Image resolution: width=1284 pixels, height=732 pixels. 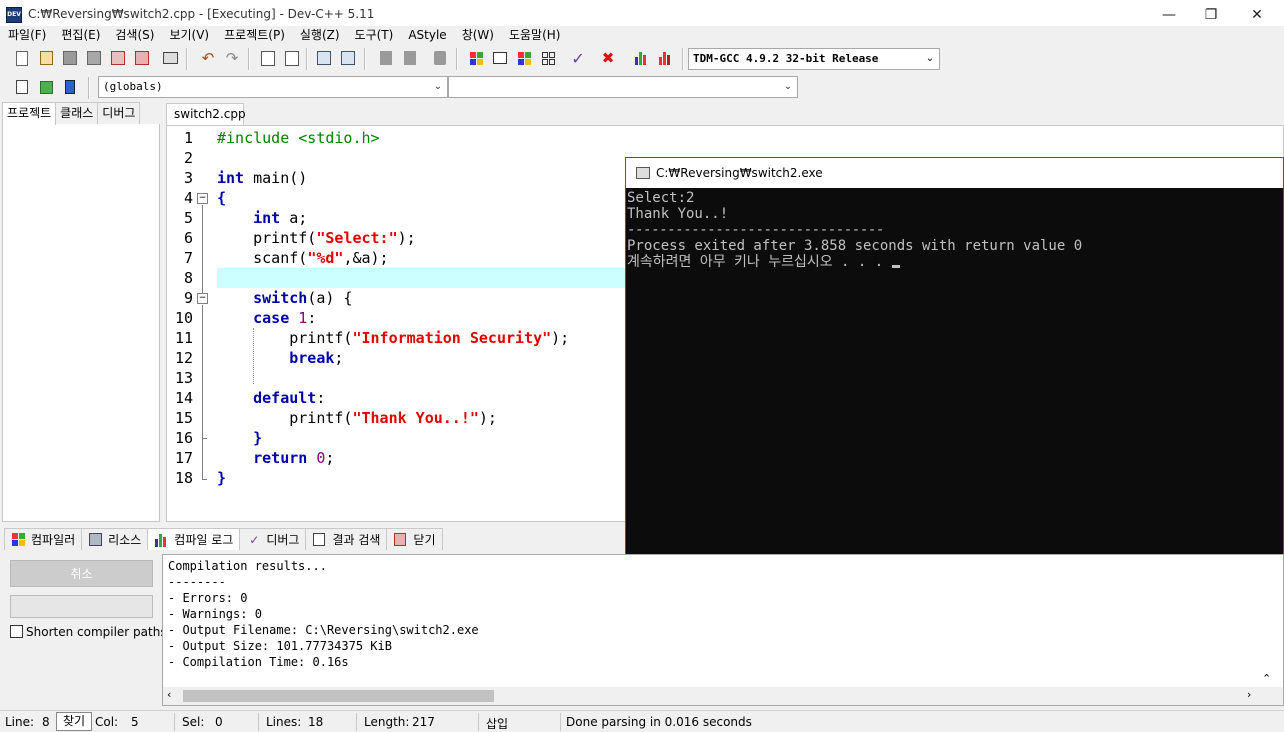 What do you see at coordinates (206, 114) in the screenshot?
I see `editor-file-tab: switch2.cpp` at bounding box center [206, 114].